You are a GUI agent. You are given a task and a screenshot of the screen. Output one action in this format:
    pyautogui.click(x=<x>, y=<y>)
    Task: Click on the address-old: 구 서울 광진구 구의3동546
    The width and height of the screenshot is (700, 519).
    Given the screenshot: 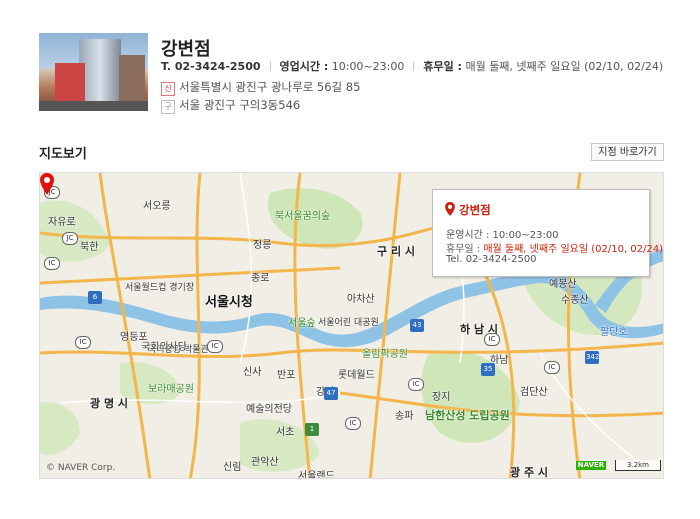 What is the action you would take?
    pyautogui.click(x=230, y=105)
    